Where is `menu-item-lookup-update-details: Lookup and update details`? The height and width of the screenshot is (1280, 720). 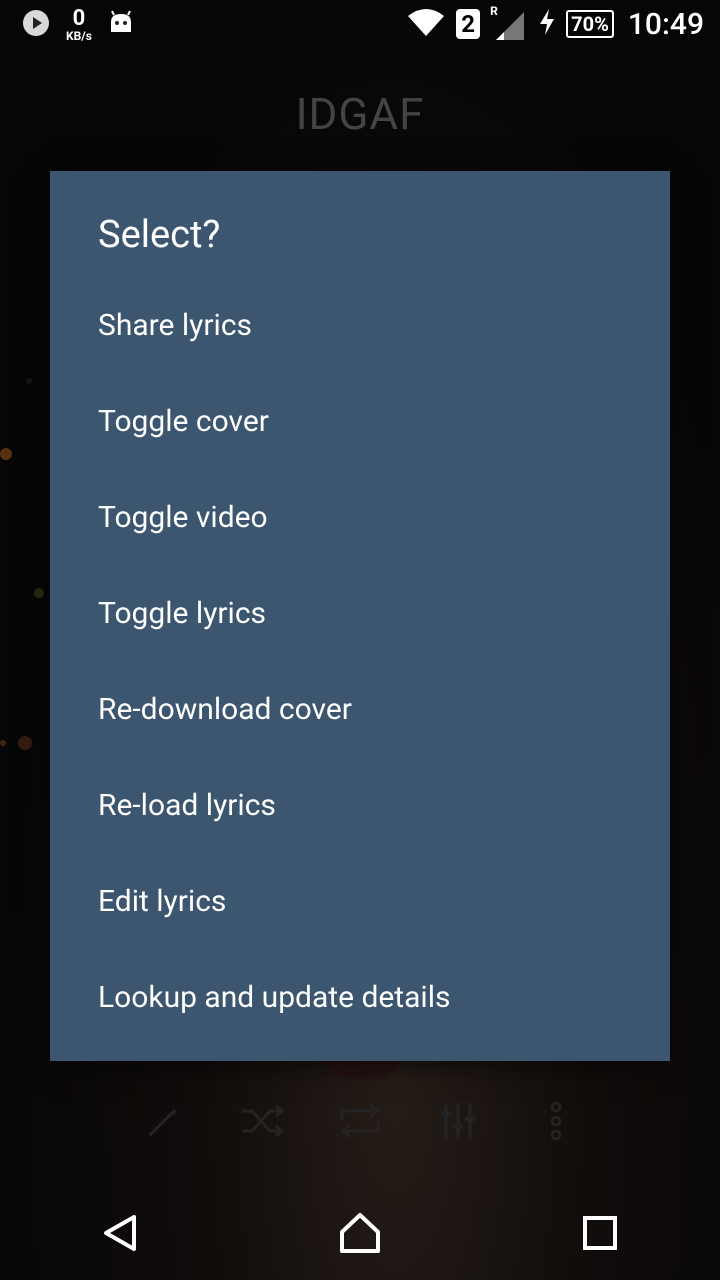
menu-item-lookup-update-details: Lookup and update details is located at coordinates (360, 997).